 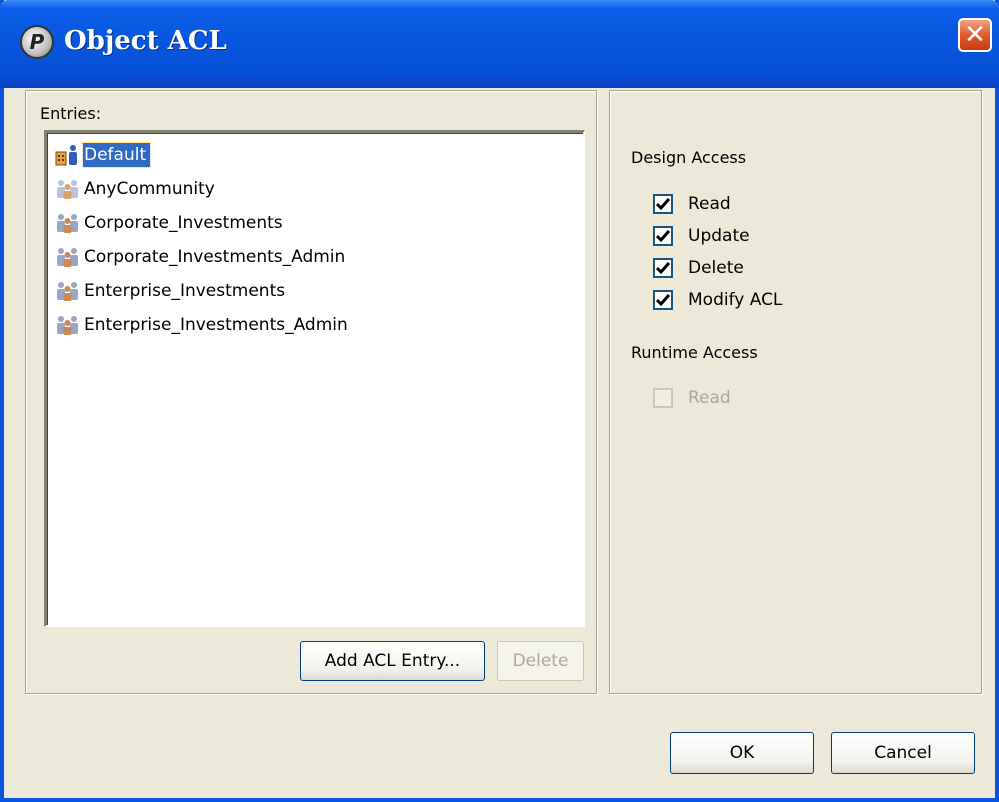 I want to click on design-update-checkbox, so click(x=663, y=236).